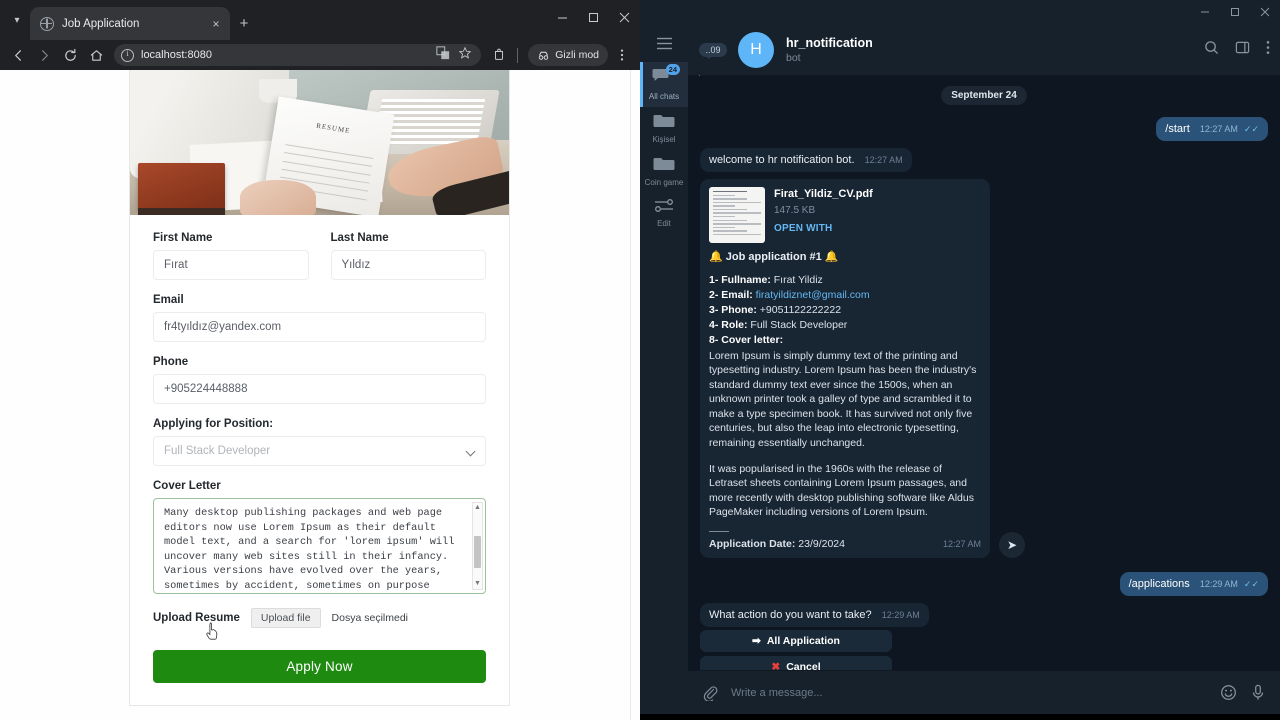  Describe the element at coordinates (1235, 12) in the screenshot. I see `telegram-maximize-button` at that location.